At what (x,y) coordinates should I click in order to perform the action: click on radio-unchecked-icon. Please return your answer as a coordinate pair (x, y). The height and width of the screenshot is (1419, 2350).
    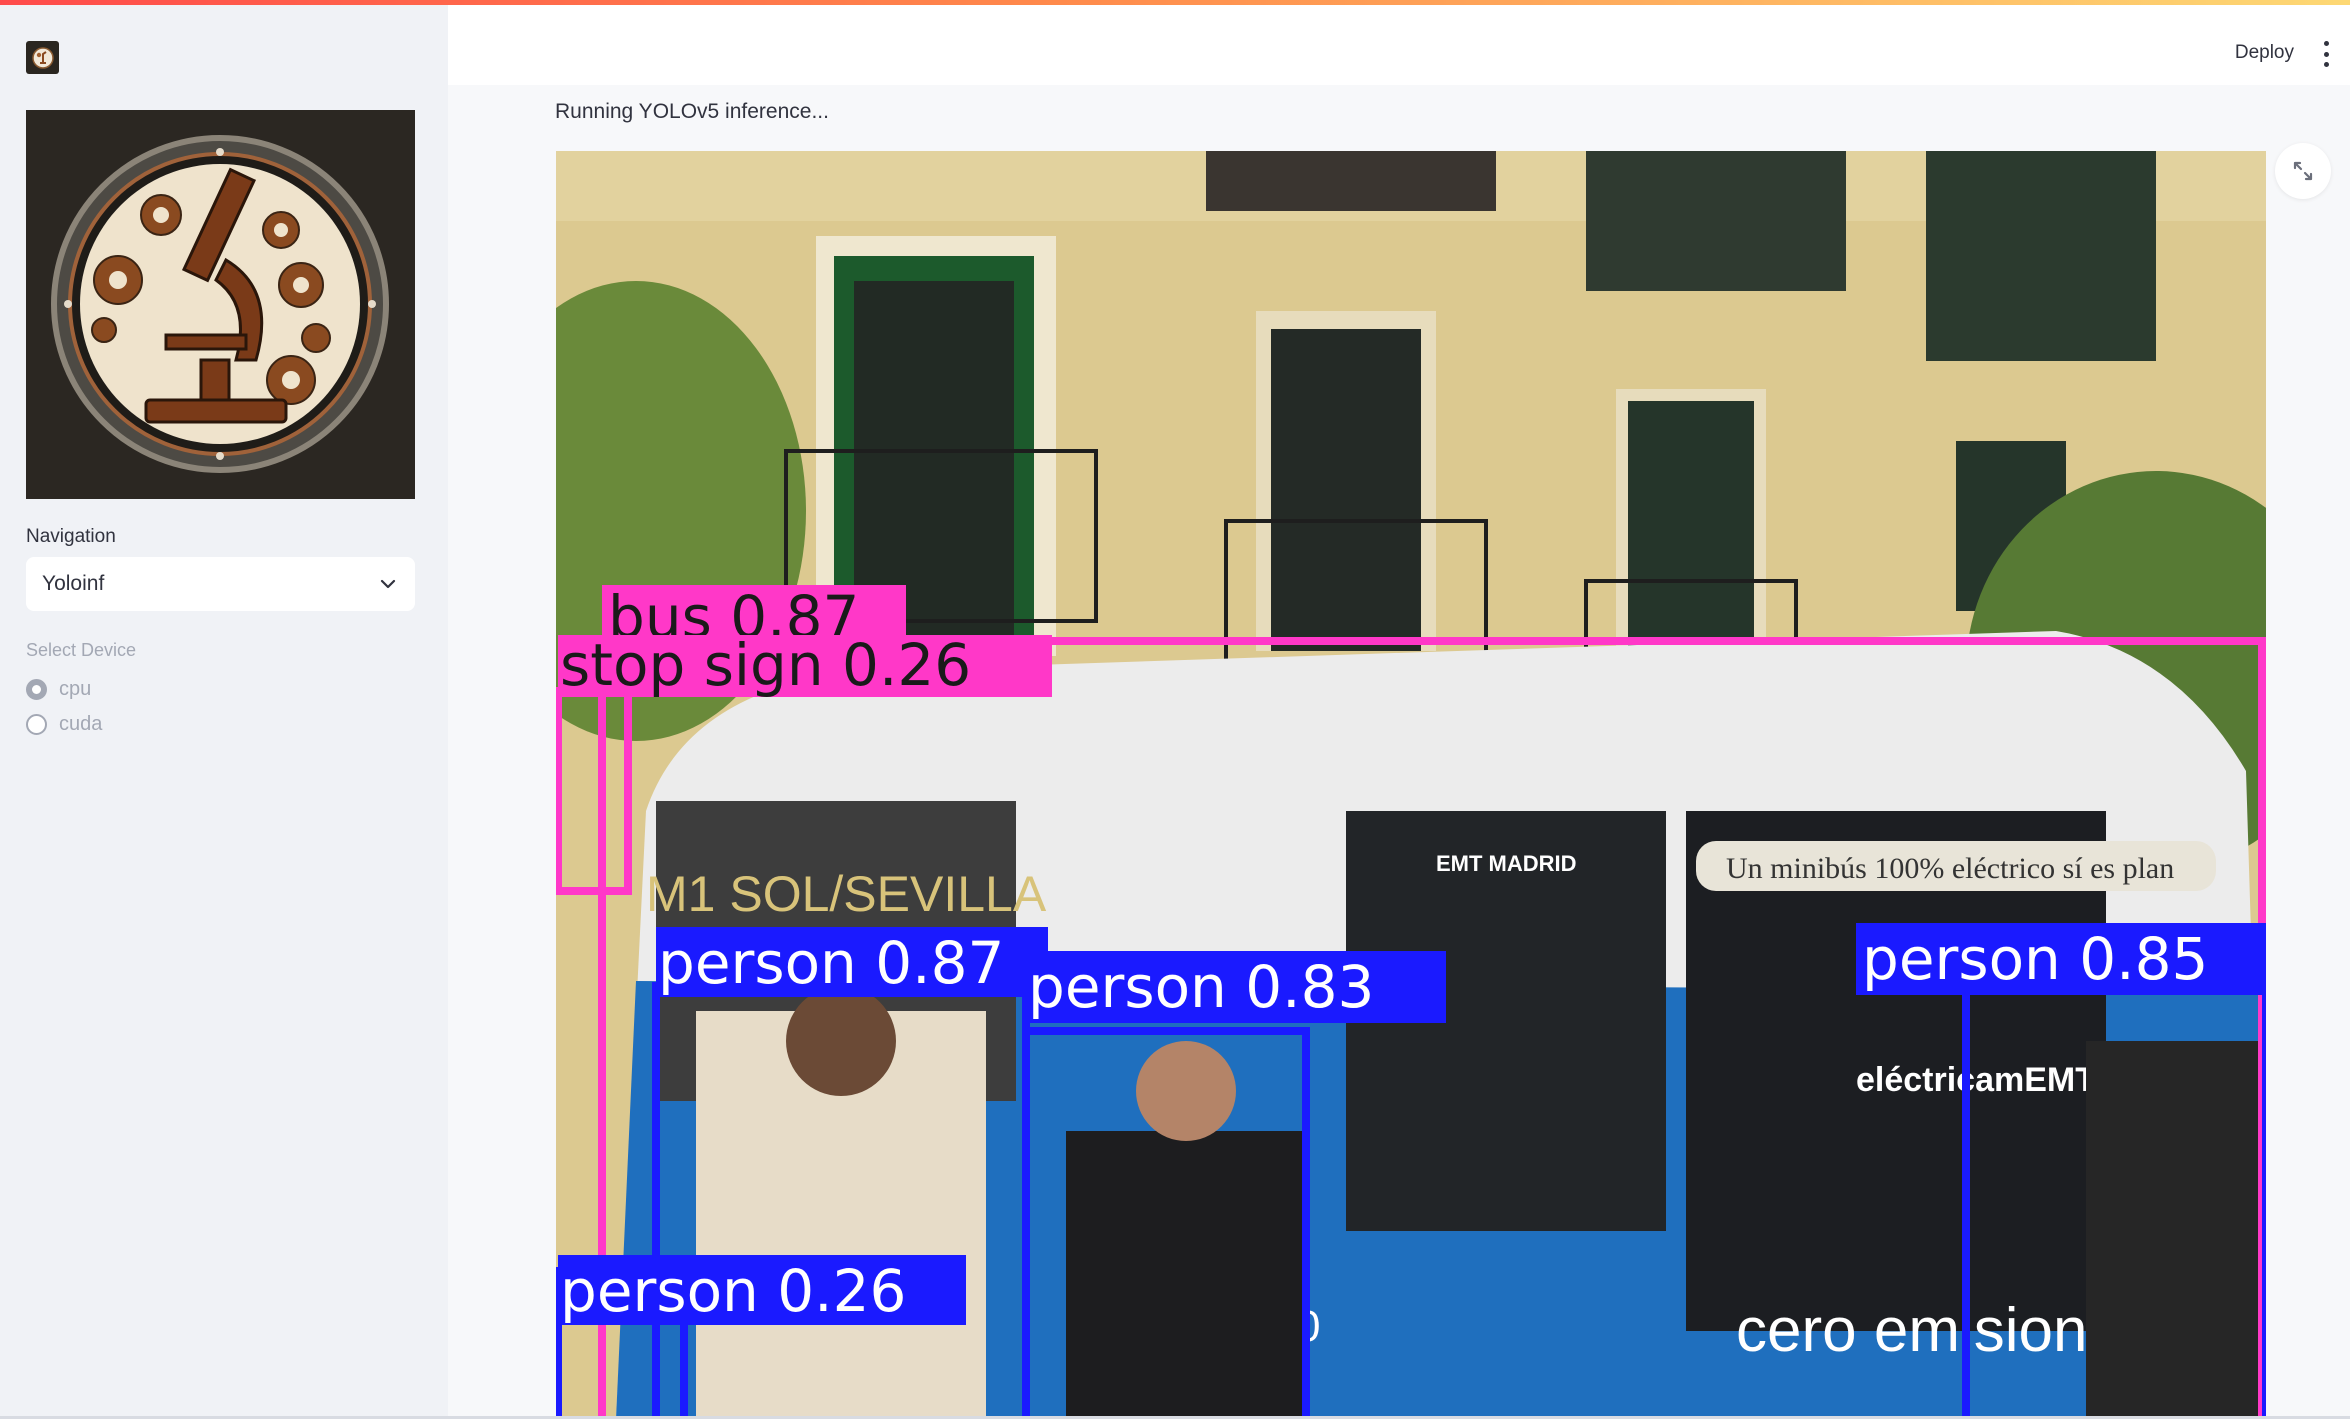
    Looking at the image, I should click on (36, 724).